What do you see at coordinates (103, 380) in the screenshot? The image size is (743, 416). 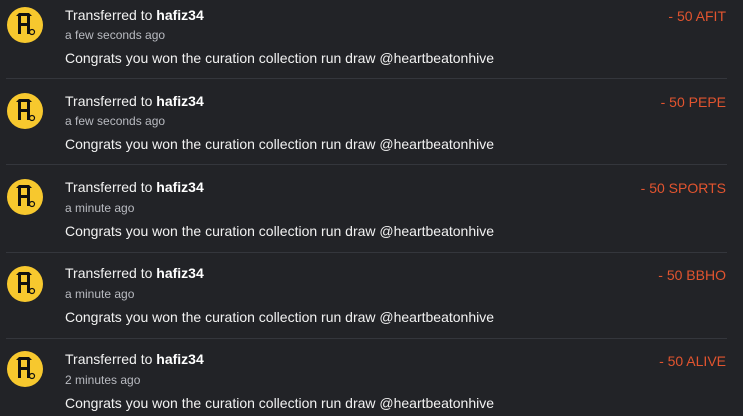 I see `timestamp: 2 minutes ago` at bounding box center [103, 380].